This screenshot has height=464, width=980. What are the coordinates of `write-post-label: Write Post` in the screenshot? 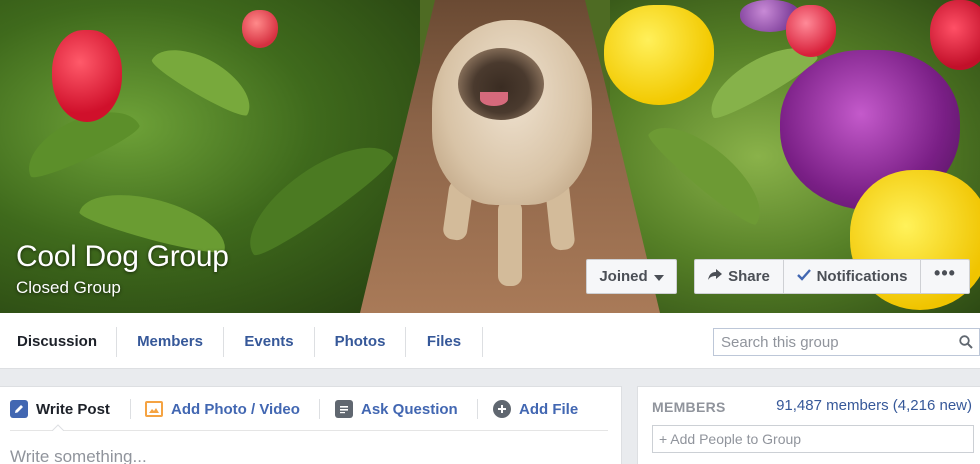 It's located at (73, 409).